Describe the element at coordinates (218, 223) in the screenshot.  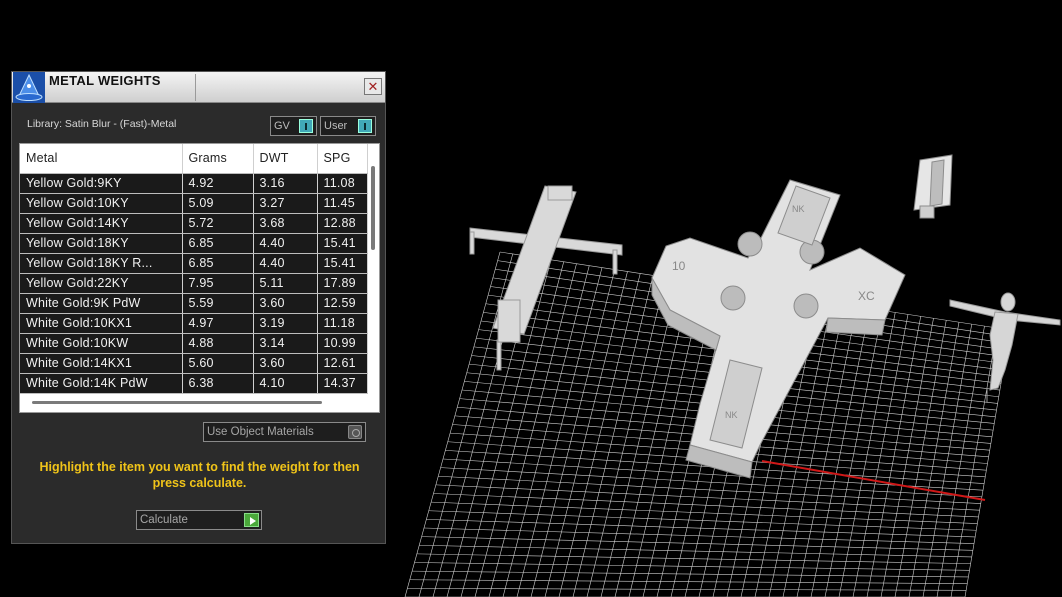
I see `cell-grams: 5.72` at that location.